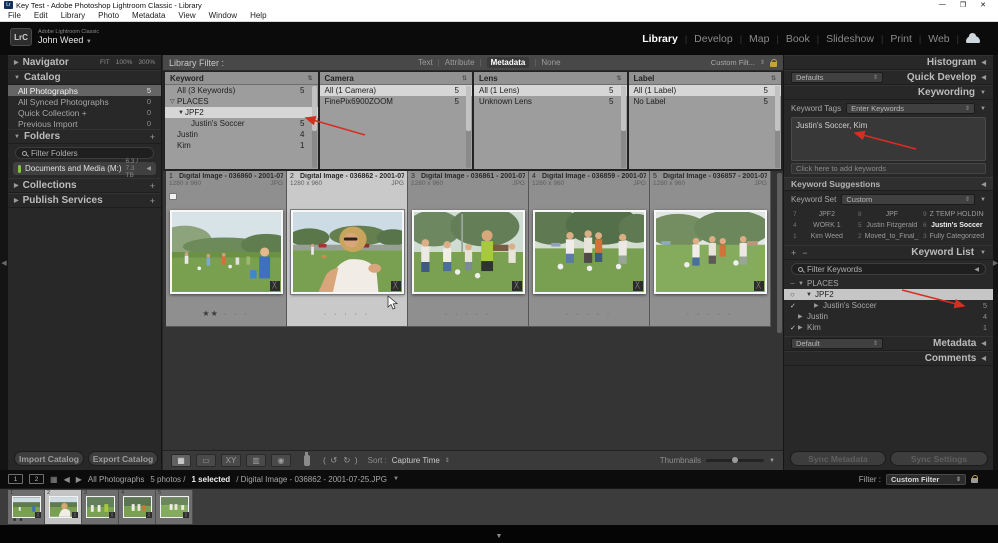  Describe the element at coordinates (963, 5) in the screenshot. I see `maximize-button: ❐` at that location.